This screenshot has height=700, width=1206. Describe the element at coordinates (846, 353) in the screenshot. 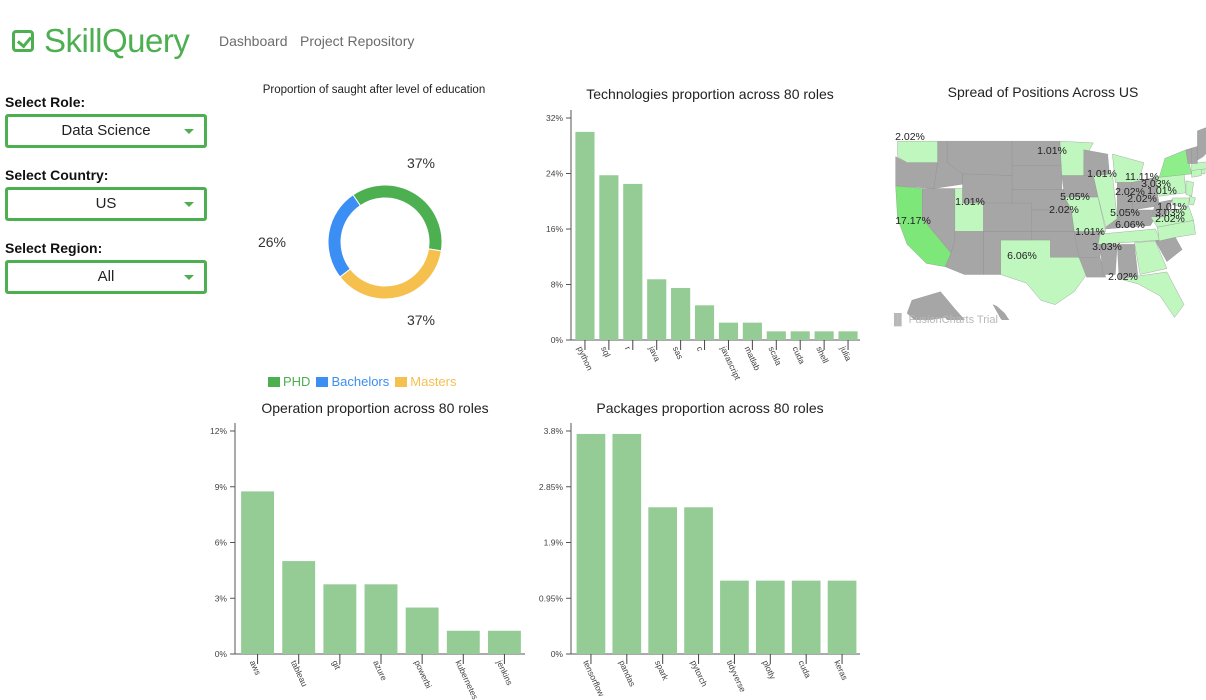

I see `x-tick-label: julia` at that location.